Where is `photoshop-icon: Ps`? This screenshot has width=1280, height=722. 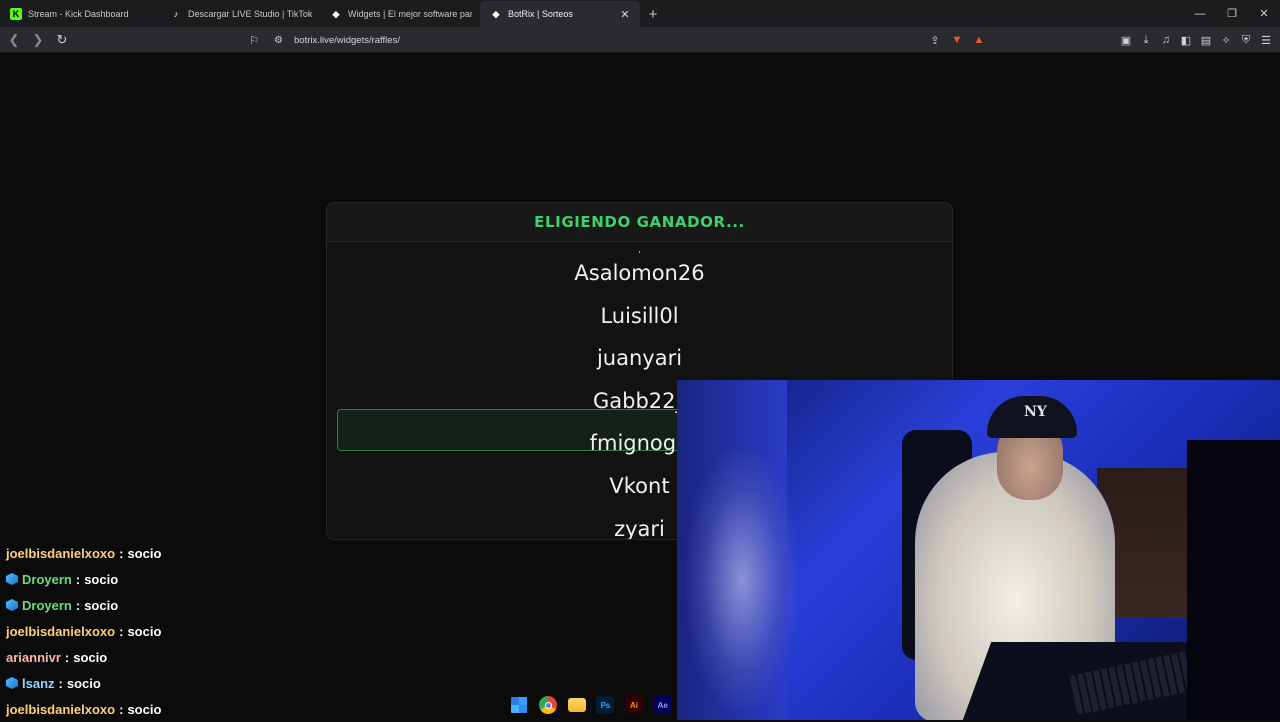
photoshop-icon: Ps is located at coordinates (605, 705).